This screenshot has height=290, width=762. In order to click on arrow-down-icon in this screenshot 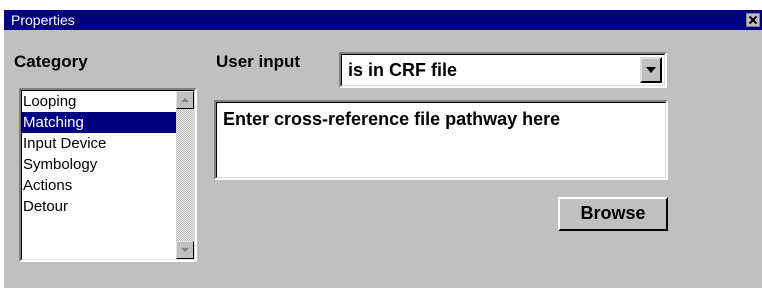, I will do `click(185, 250)`.